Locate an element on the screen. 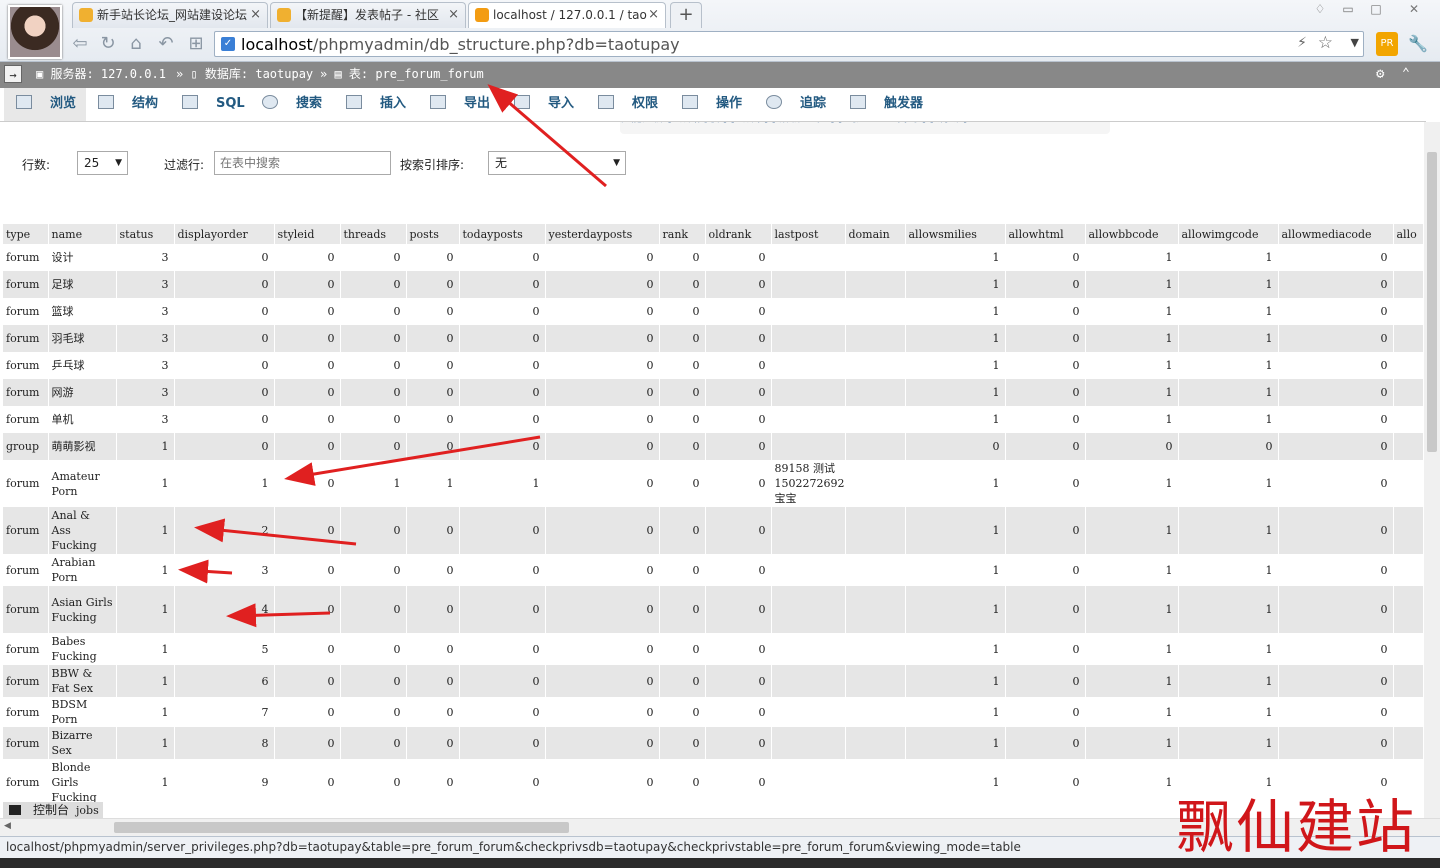 This screenshot has height=868, width=1440. arrow-to-table-name is located at coordinates (547, 136).